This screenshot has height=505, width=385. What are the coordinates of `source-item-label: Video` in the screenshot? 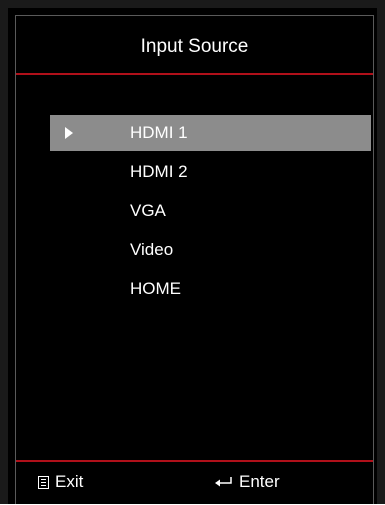 It's located at (152, 249).